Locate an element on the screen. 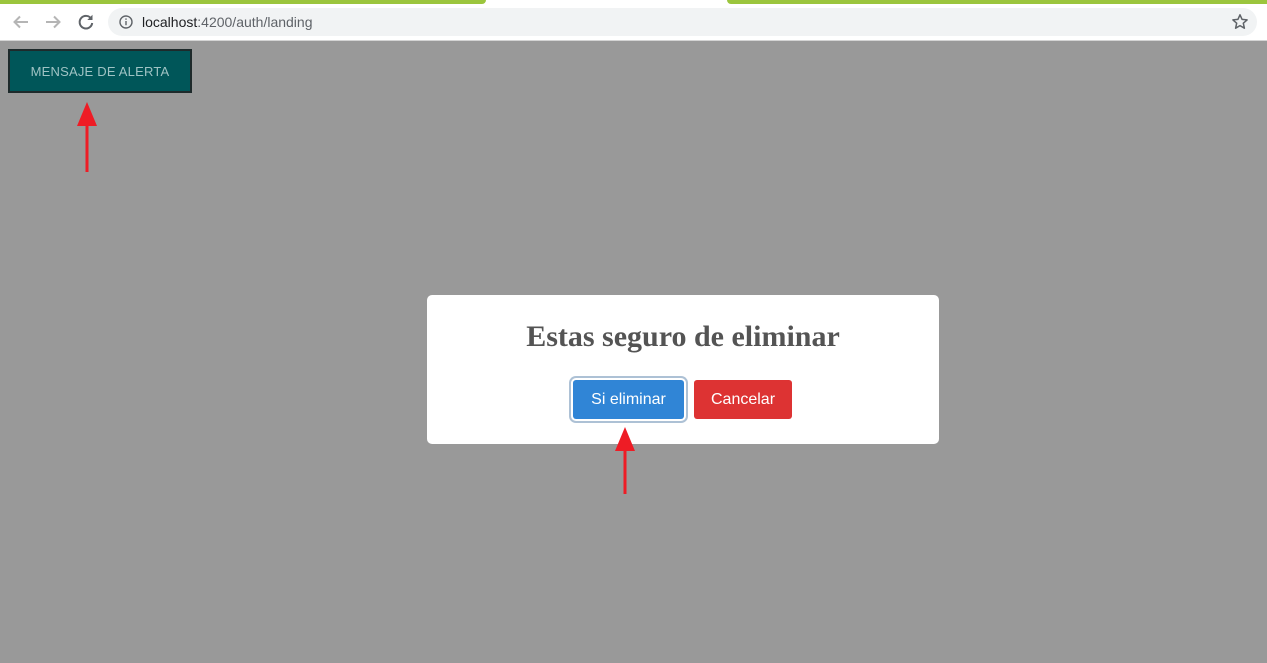  dialog-title: Estas seguro de eliminar is located at coordinates (683, 336).